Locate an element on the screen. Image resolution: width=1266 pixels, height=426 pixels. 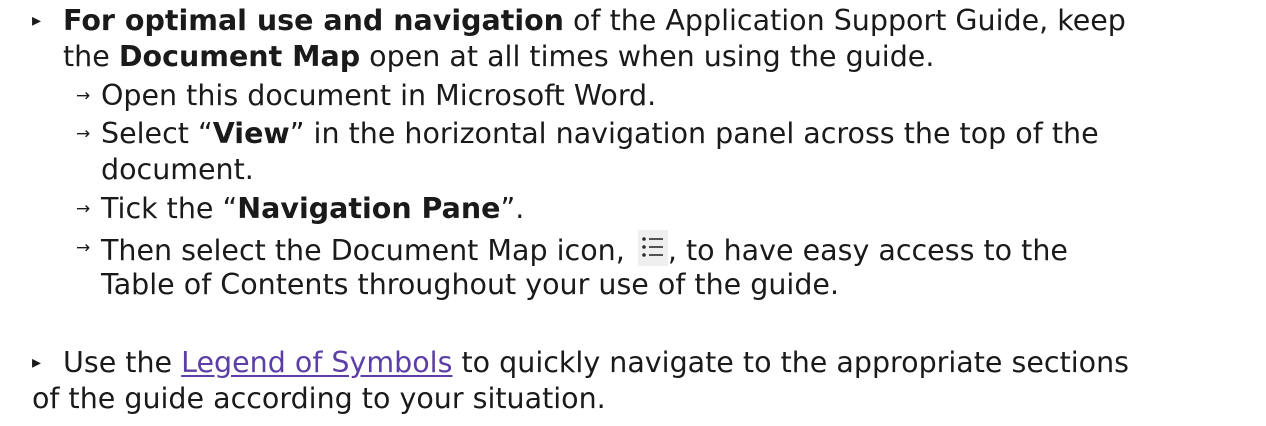
bold-document-map: Document Map is located at coordinates (239, 56).